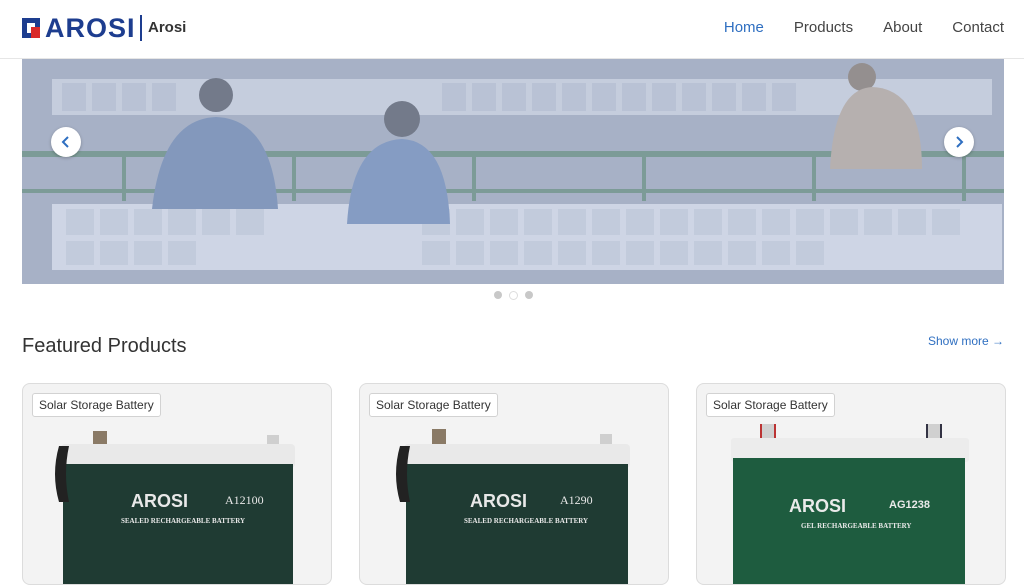 The image size is (1024, 585). Describe the element at coordinates (850, 504) in the screenshot. I see `battery-product-image: AROSI AG1238 GEL RECHARGEABLE BATTERY` at that location.